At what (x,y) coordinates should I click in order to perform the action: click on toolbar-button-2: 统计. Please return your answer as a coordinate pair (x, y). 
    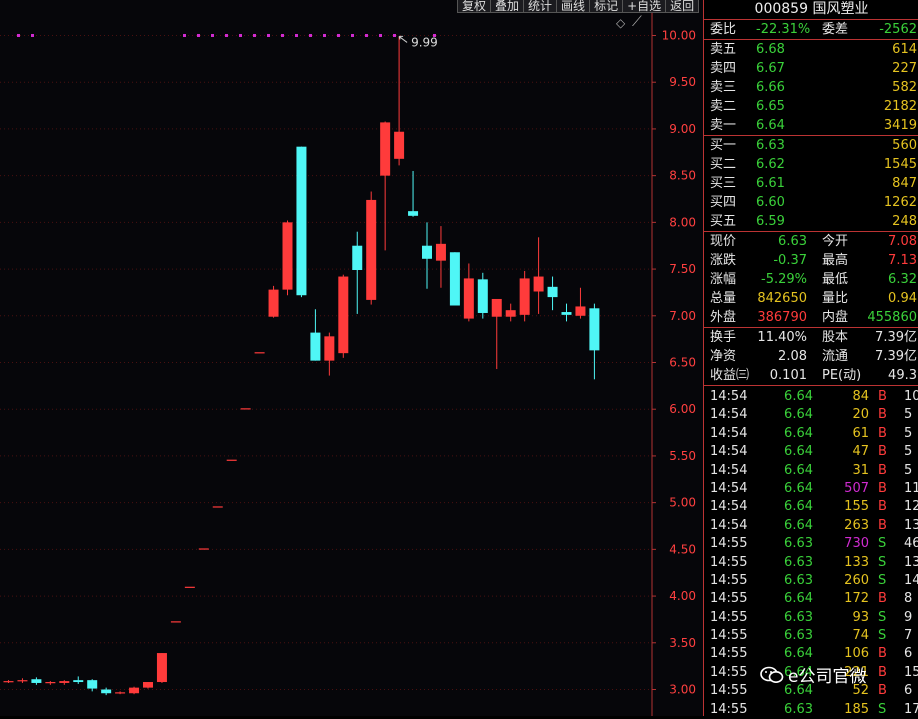
    Looking at the image, I should click on (540, 6).